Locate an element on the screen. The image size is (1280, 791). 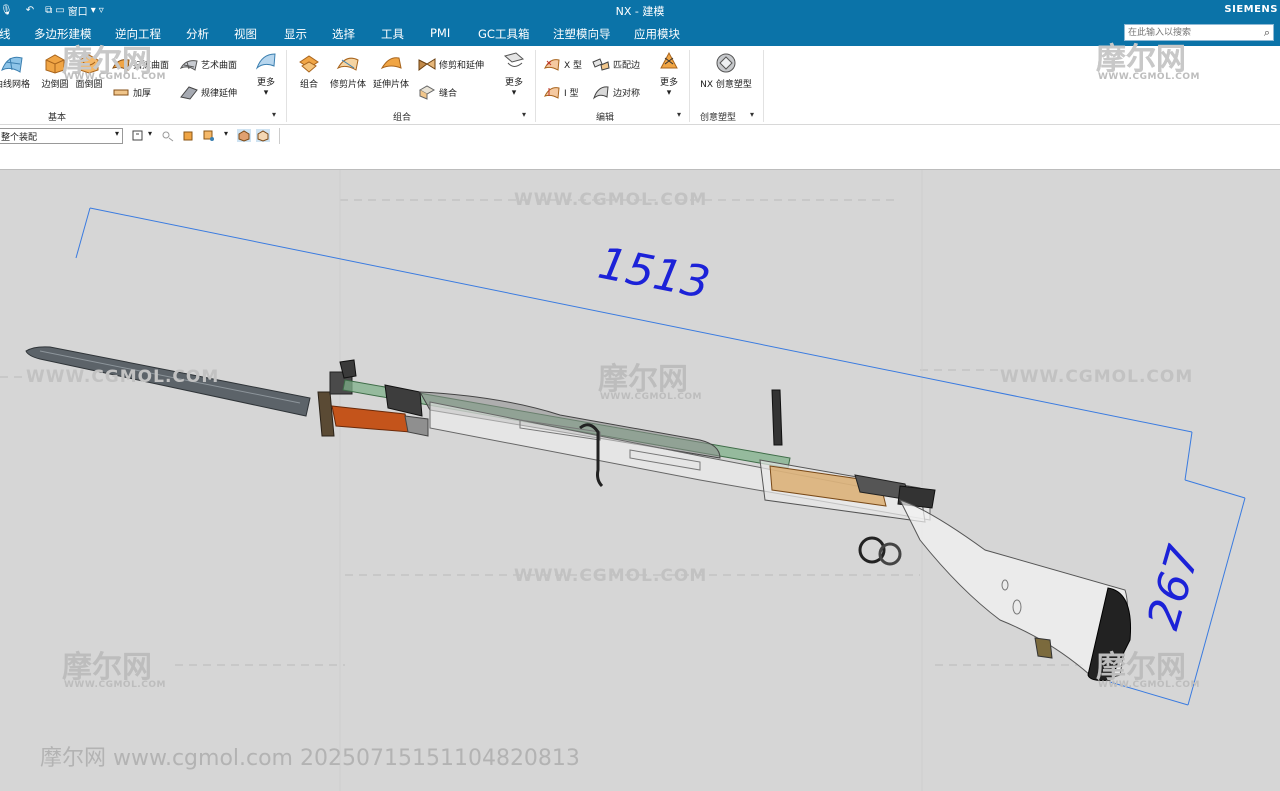
studio-surface-icon is located at coordinates (189, 65).